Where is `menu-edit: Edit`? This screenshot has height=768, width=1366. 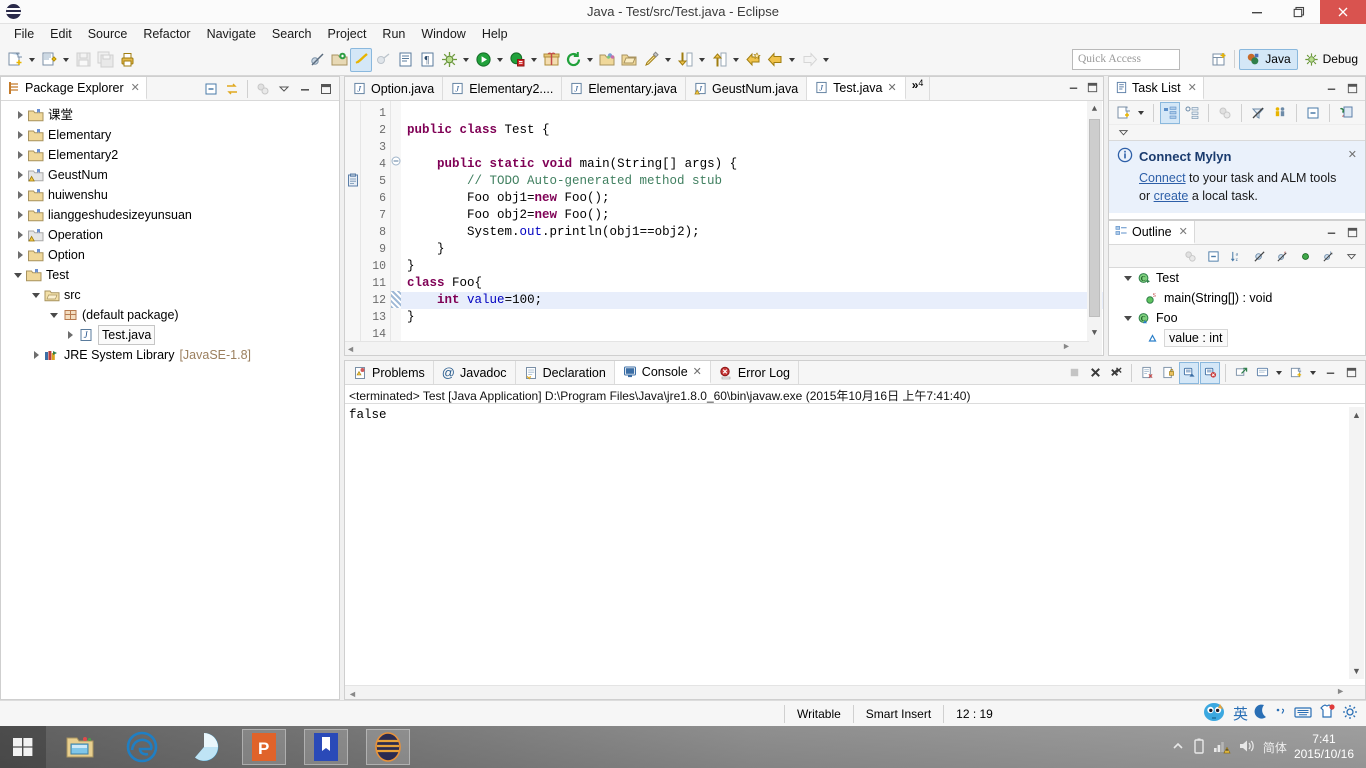 menu-edit: Edit is located at coordinates (61, 34).